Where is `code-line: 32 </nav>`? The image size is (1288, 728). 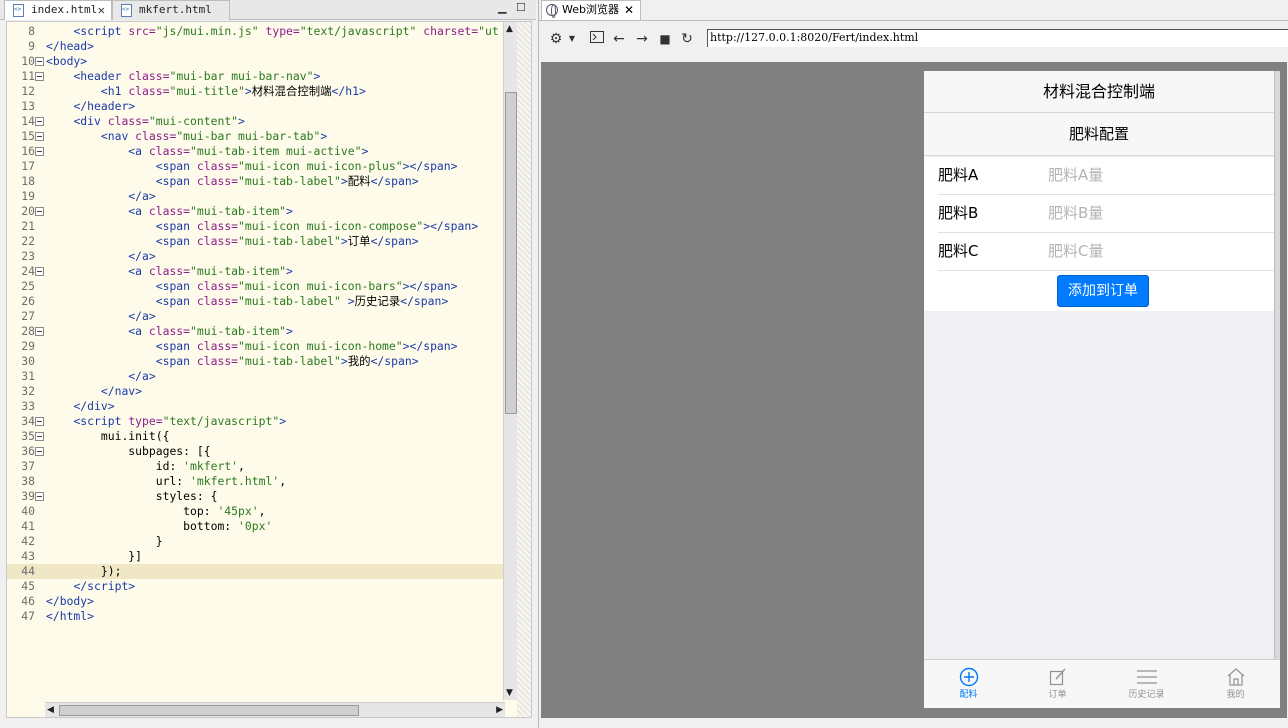
code-line: 32 </nav> is located at coordinates (255, 391).